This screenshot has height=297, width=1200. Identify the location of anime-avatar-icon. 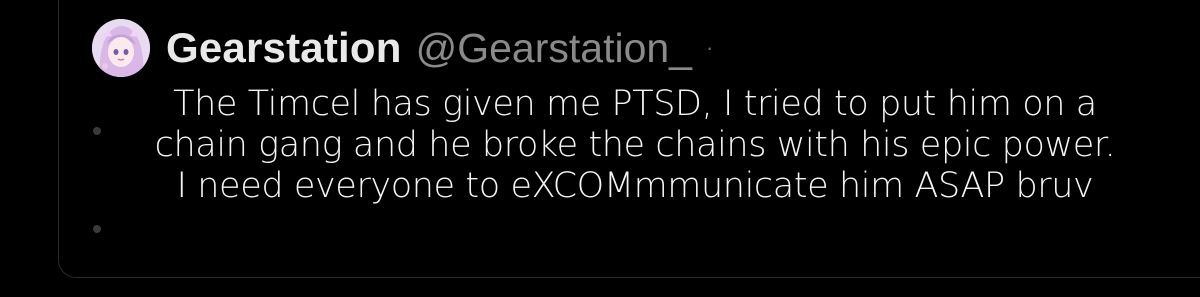
(121, 48).